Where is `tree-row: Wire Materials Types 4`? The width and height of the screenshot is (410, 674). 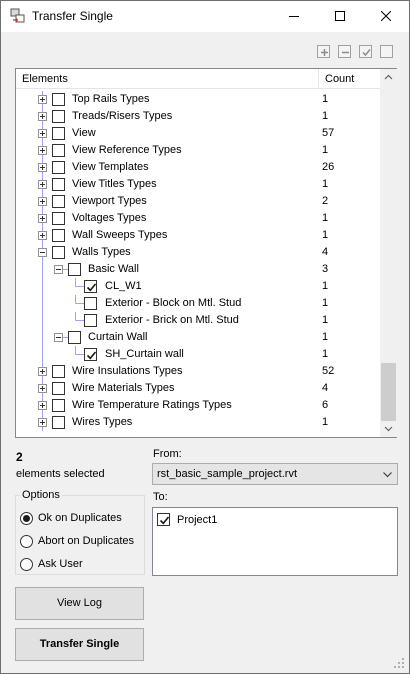 tree-row: Wire Materials Types 4 is located at coordinates (198, 388).